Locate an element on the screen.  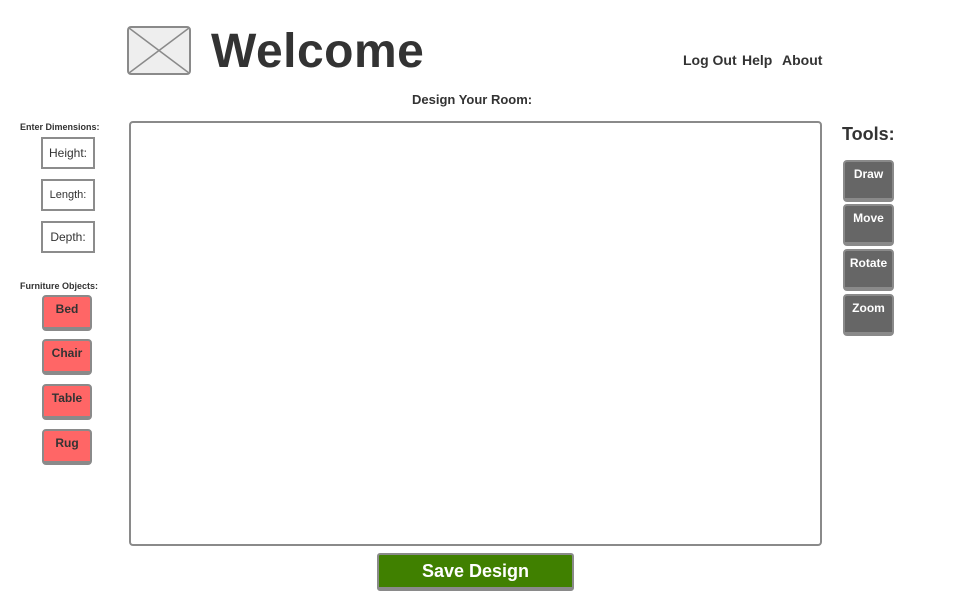
furniture-title: Furniture Objects: is located at coordinates (59, 286).